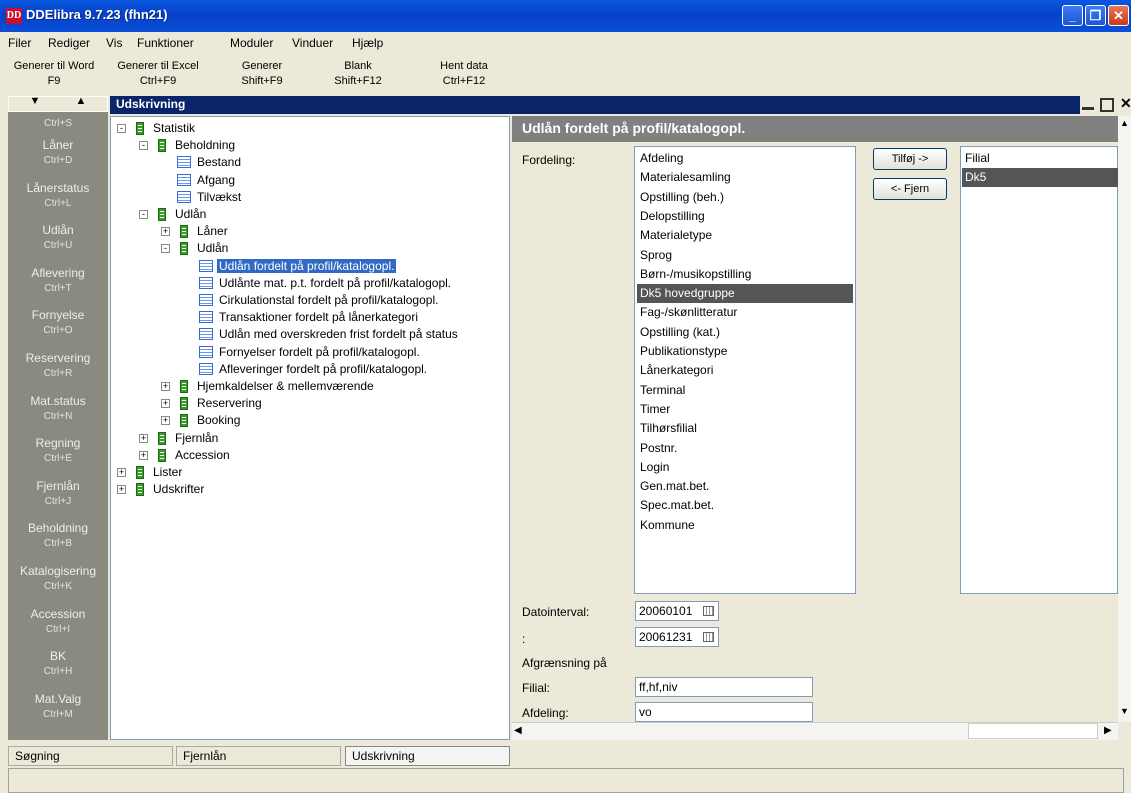  I want to click on list-item: Tilhørsfilial, so click(745, 428).